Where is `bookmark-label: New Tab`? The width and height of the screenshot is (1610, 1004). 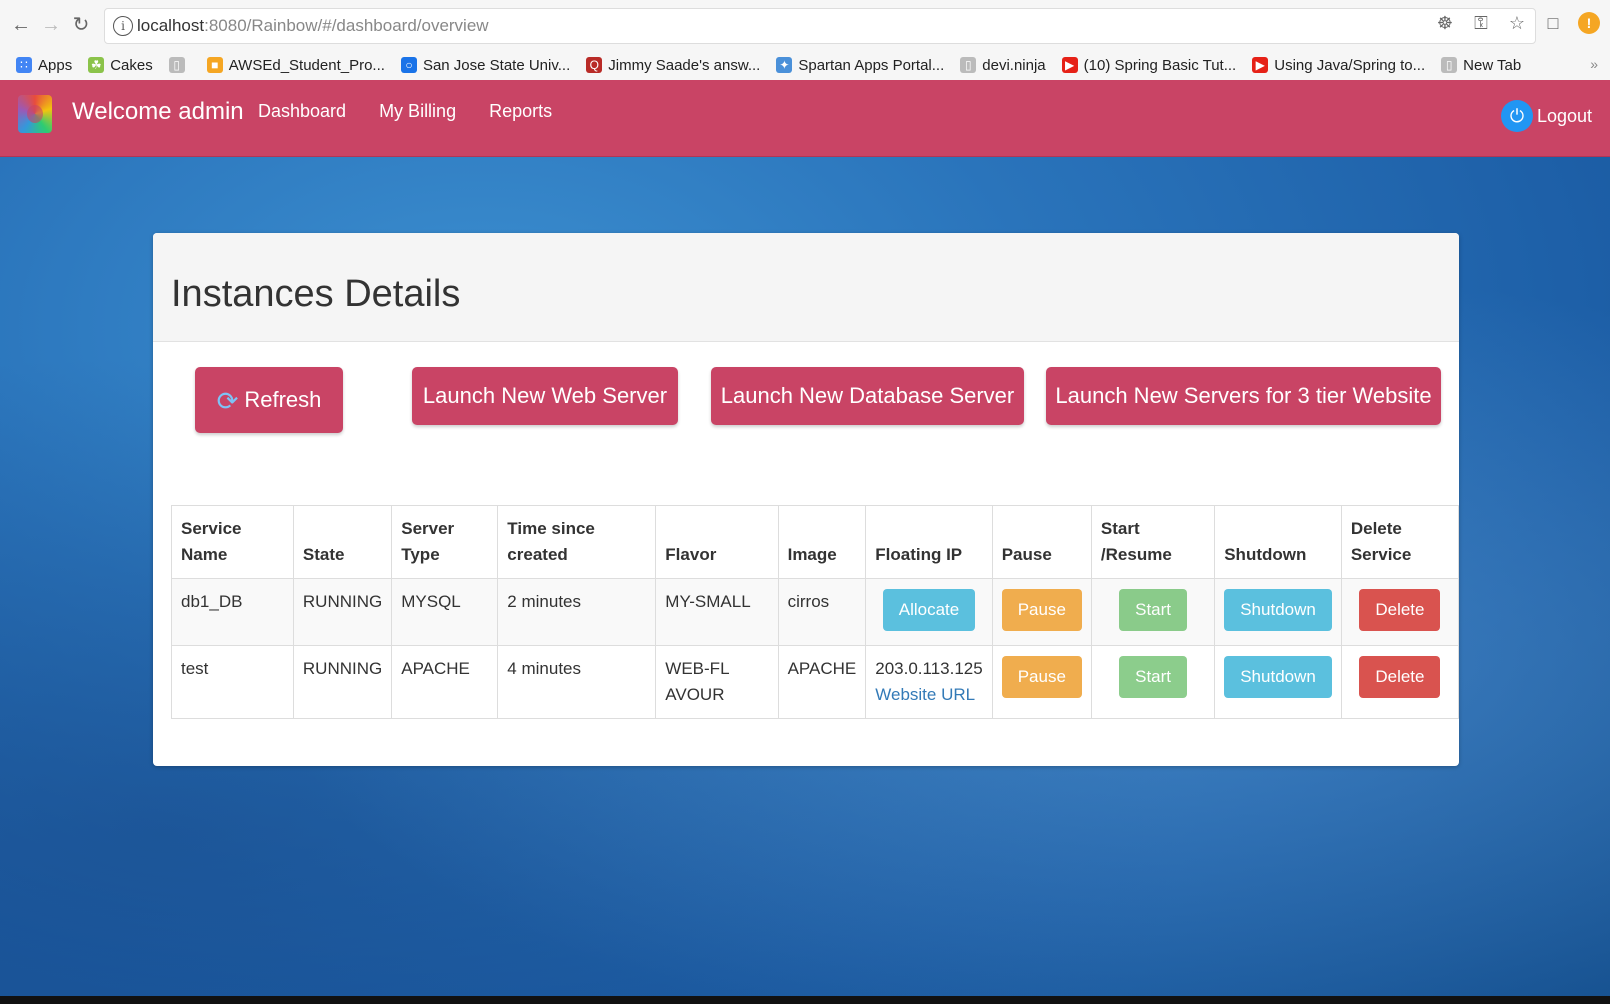
bookmark-label: New Tab is located at coordinates (1492, 65).